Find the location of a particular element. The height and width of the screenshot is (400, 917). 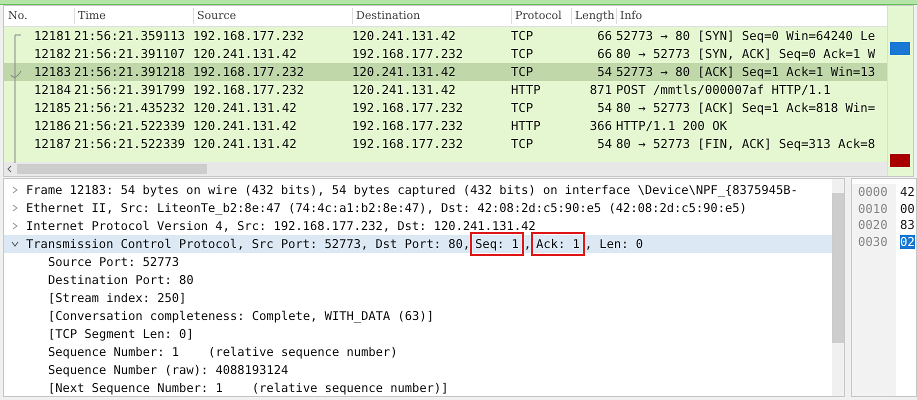

packet-row: 12184 21:56:21.391799 192.168.177.232 120.241.131.42 HTTP 871 POST /mmtls/000007af HTTP/1.1 is located at coordinates (445, 90).